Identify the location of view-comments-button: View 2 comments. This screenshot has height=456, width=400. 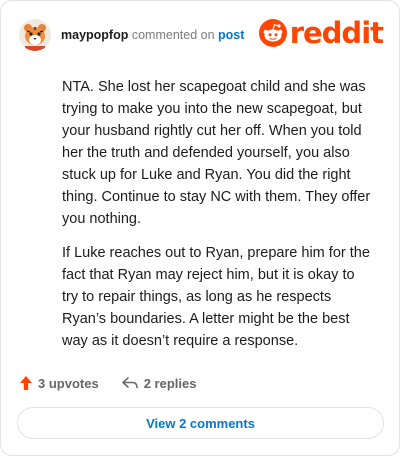
(200, 423).